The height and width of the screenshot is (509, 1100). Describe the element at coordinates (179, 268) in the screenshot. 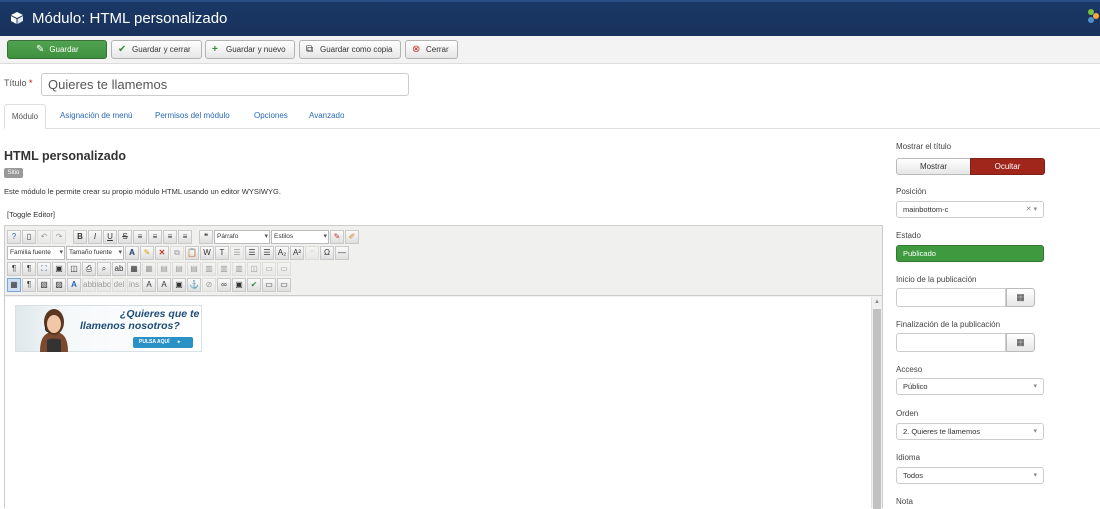

I see `row-after-icon: ▤` at that location.